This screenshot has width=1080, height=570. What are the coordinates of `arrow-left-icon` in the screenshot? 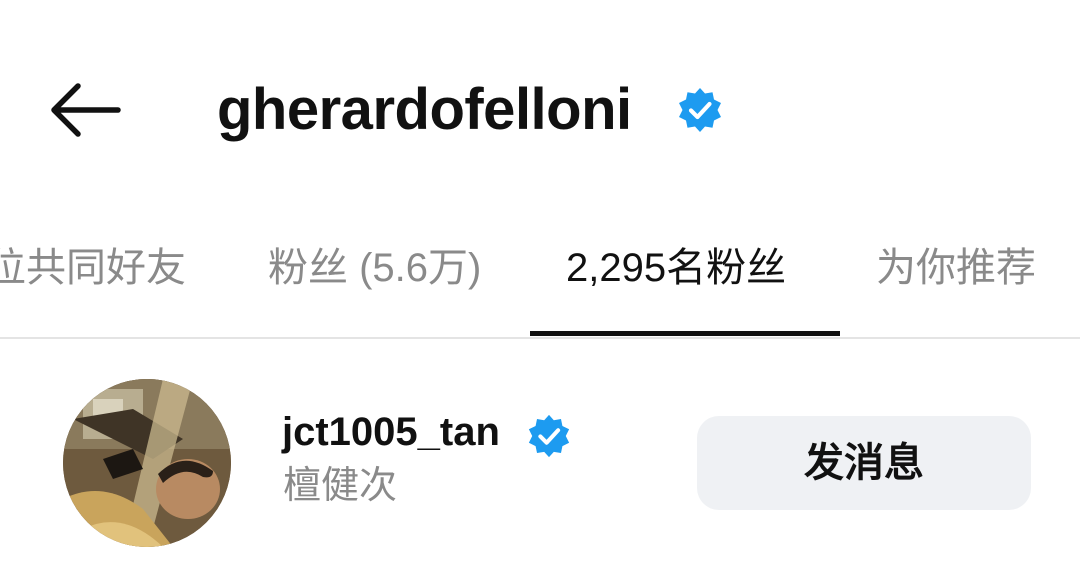 It's located at (86, 110).